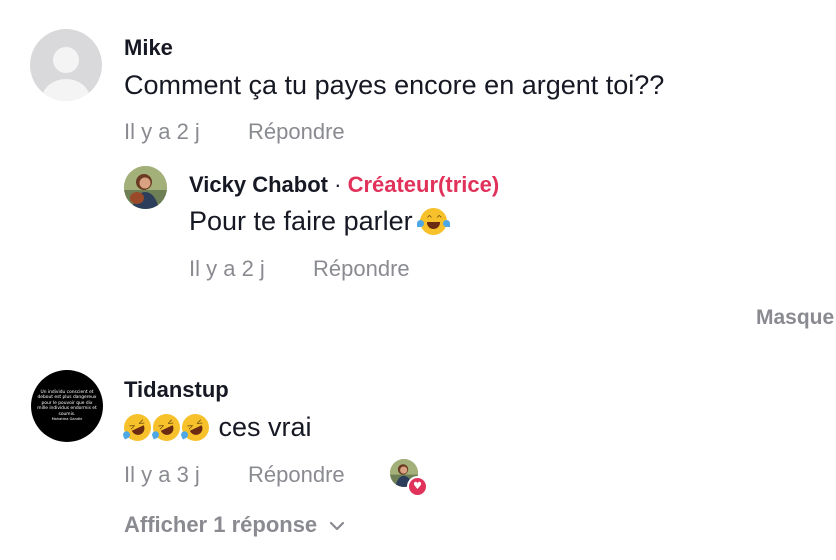  What do you see at coordinates (162, 474) in the screenshot?
I see `comment-timestamp: Il y a 3 j` at bounding box center [162, 474].